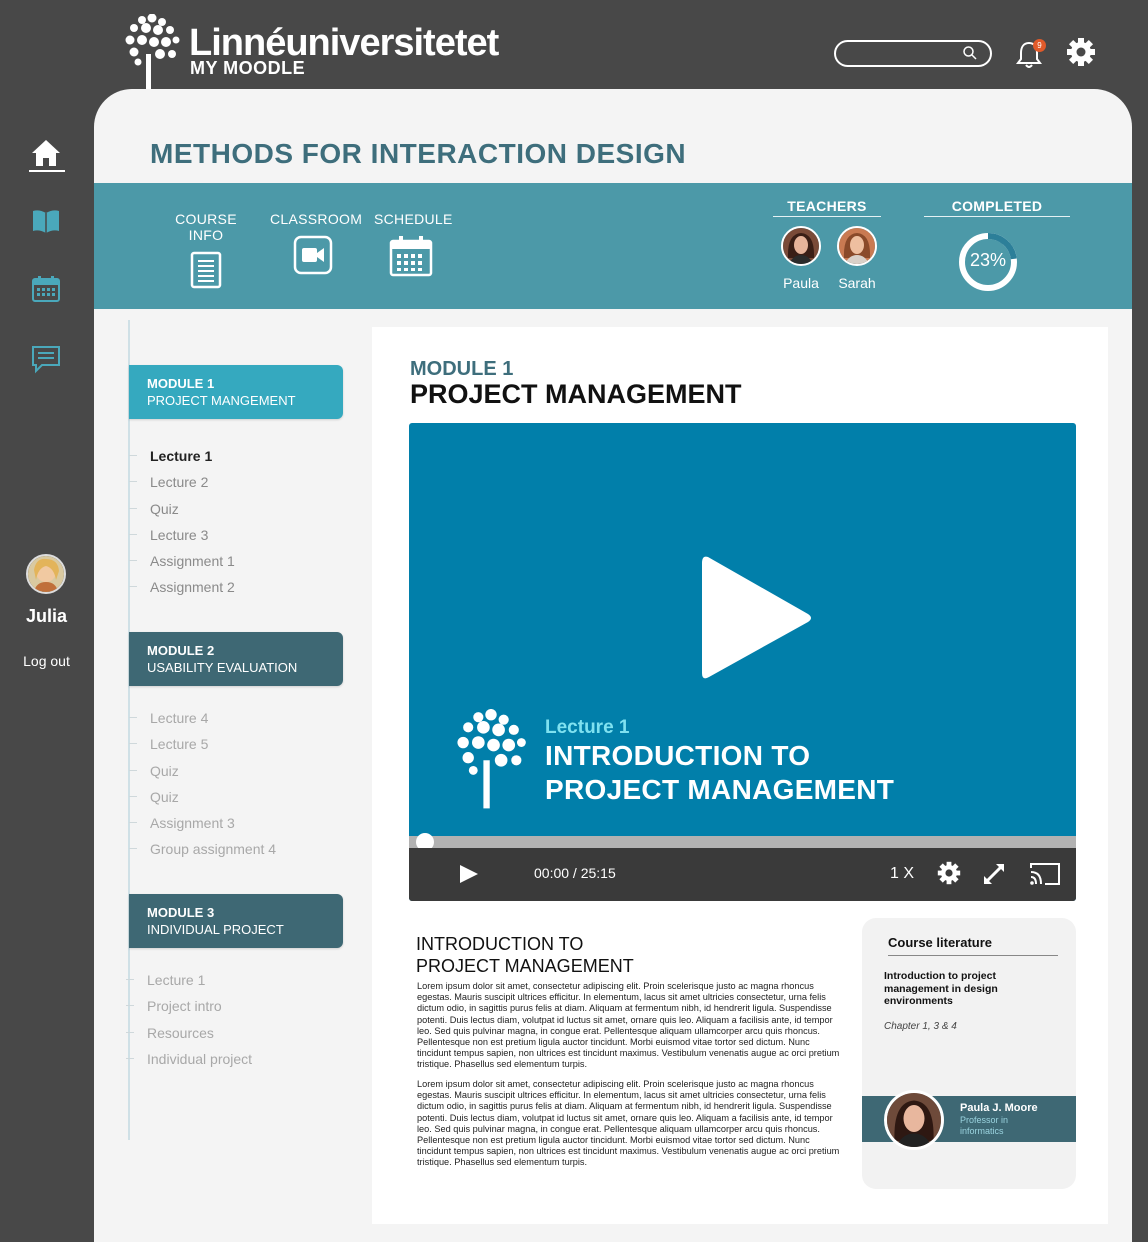 Image resolution: width=1148 pixels, height=1242 pixels. Describe the element at coordinates (500, 944) in the screenshot. I see `article-heading-line: INTRODUCTION TO` at that location.